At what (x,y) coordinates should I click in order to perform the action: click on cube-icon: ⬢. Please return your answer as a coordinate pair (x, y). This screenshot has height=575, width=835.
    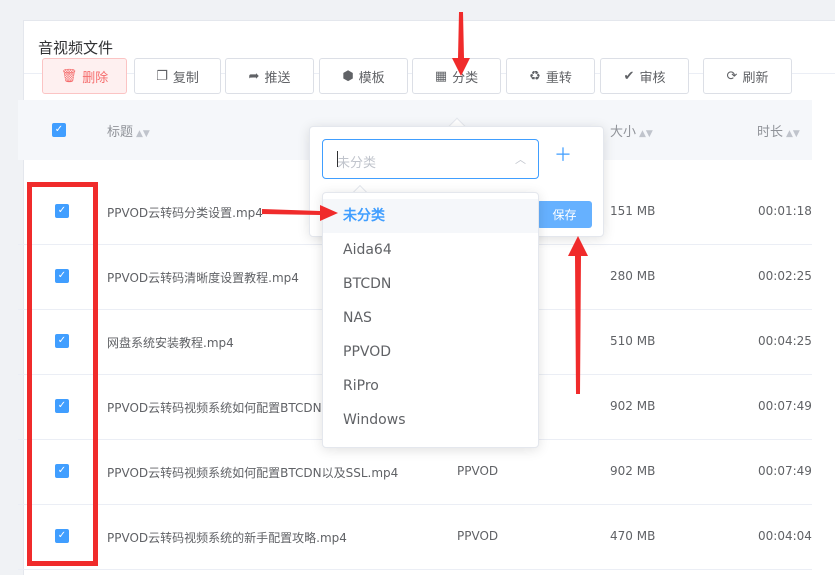
    Looking at the image, I should click on (348, 76).